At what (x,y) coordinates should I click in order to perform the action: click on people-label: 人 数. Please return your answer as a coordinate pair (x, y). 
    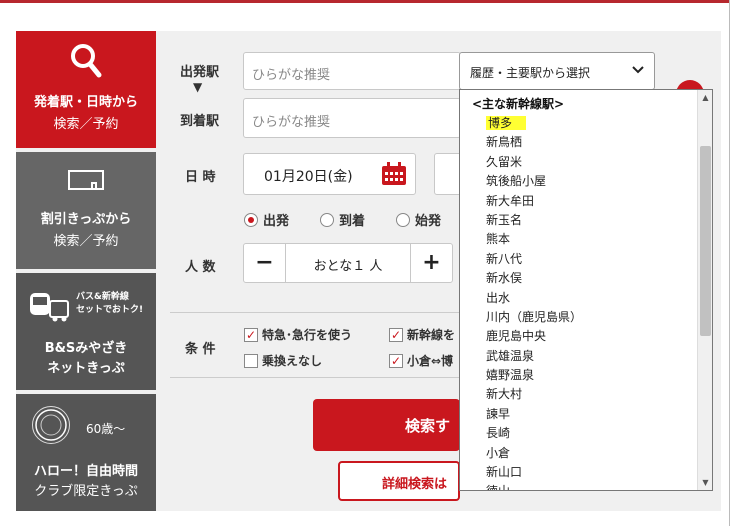
    Looking at the image, I should click on (200, 267).